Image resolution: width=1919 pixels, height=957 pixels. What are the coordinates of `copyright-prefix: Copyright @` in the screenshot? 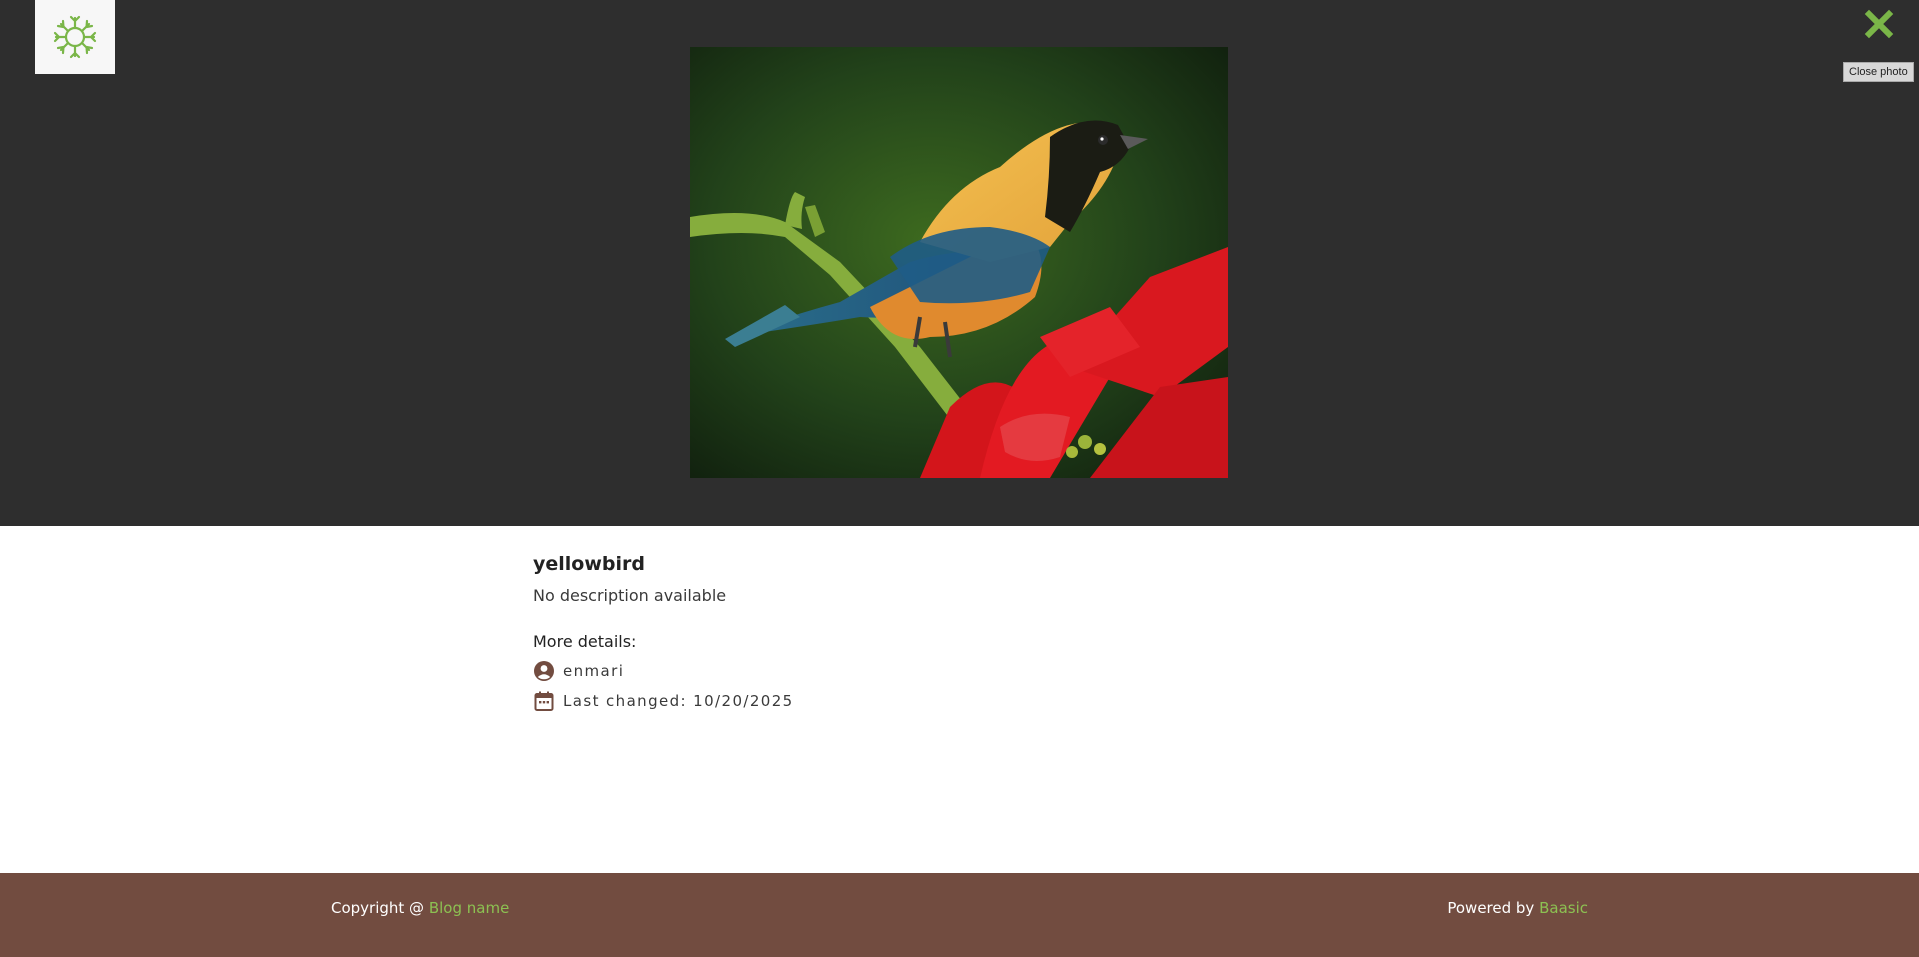 It's located at (378, 908).